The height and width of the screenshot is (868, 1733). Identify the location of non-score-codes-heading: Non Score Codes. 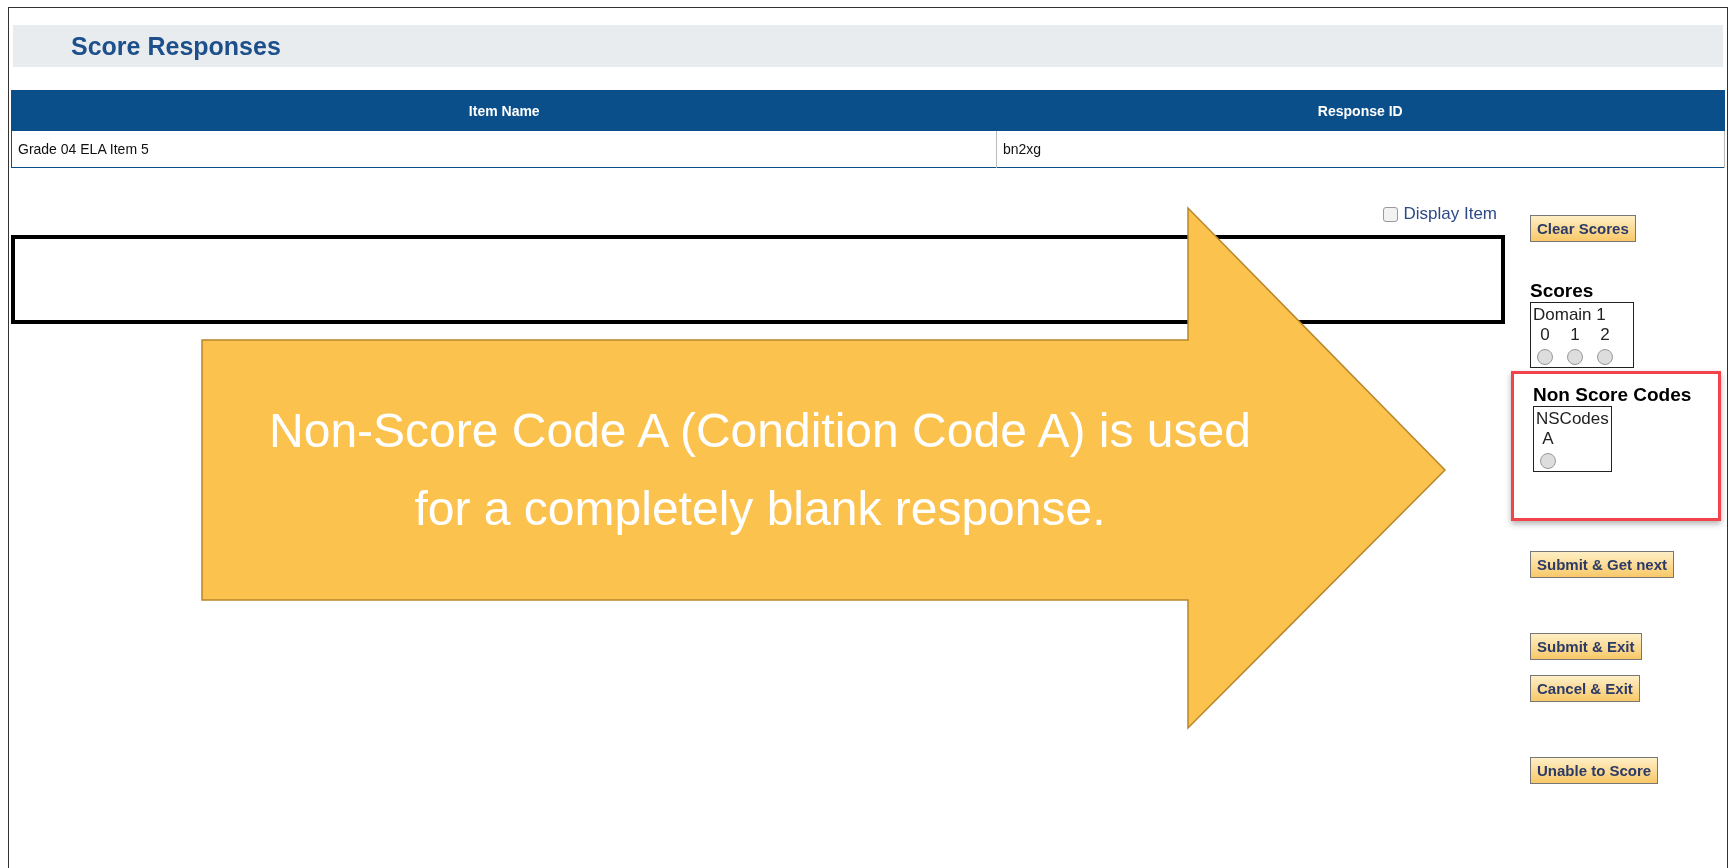
(1613, 395).